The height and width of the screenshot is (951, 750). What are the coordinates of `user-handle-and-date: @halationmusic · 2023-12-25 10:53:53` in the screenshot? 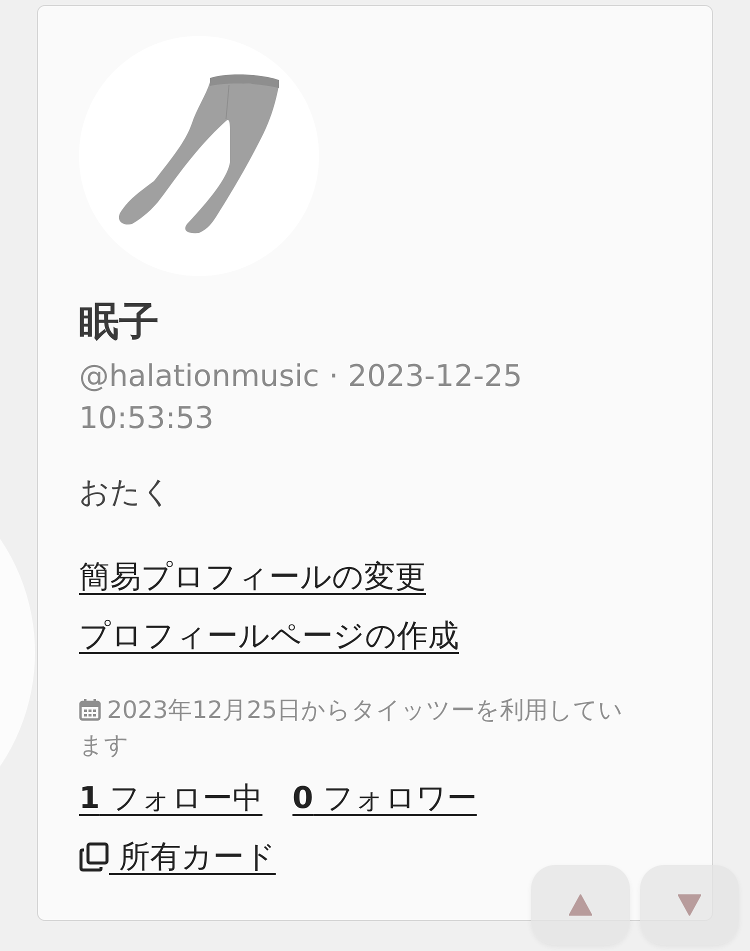 It's located at (301, 398).